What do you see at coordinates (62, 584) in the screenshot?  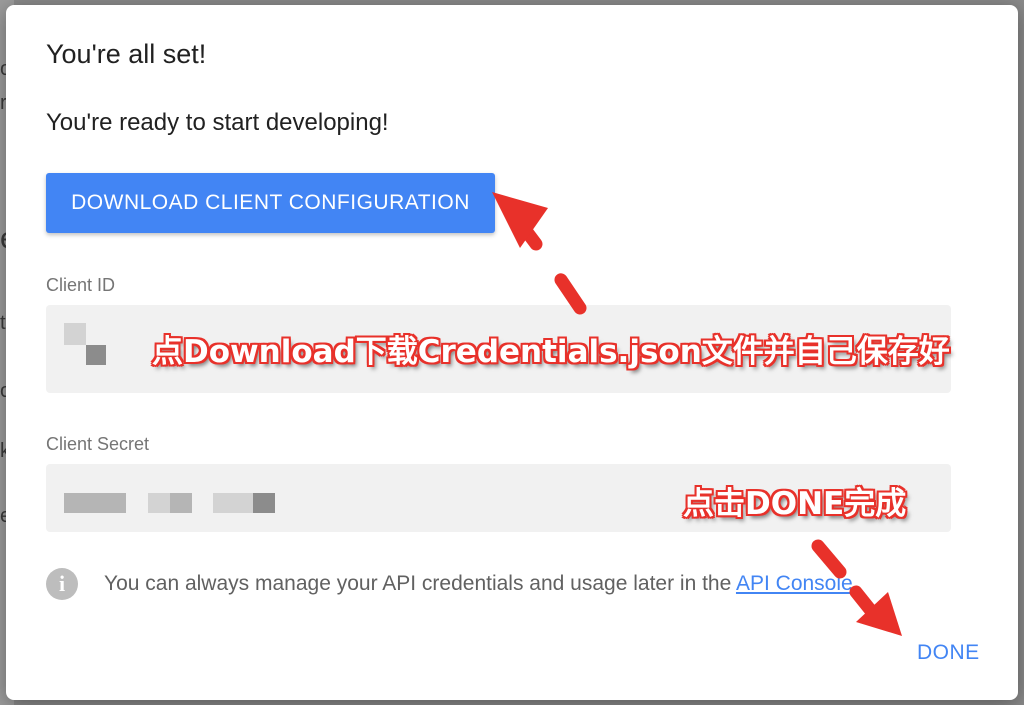 I see `info-icon: i` at bounding box center [62, 584].